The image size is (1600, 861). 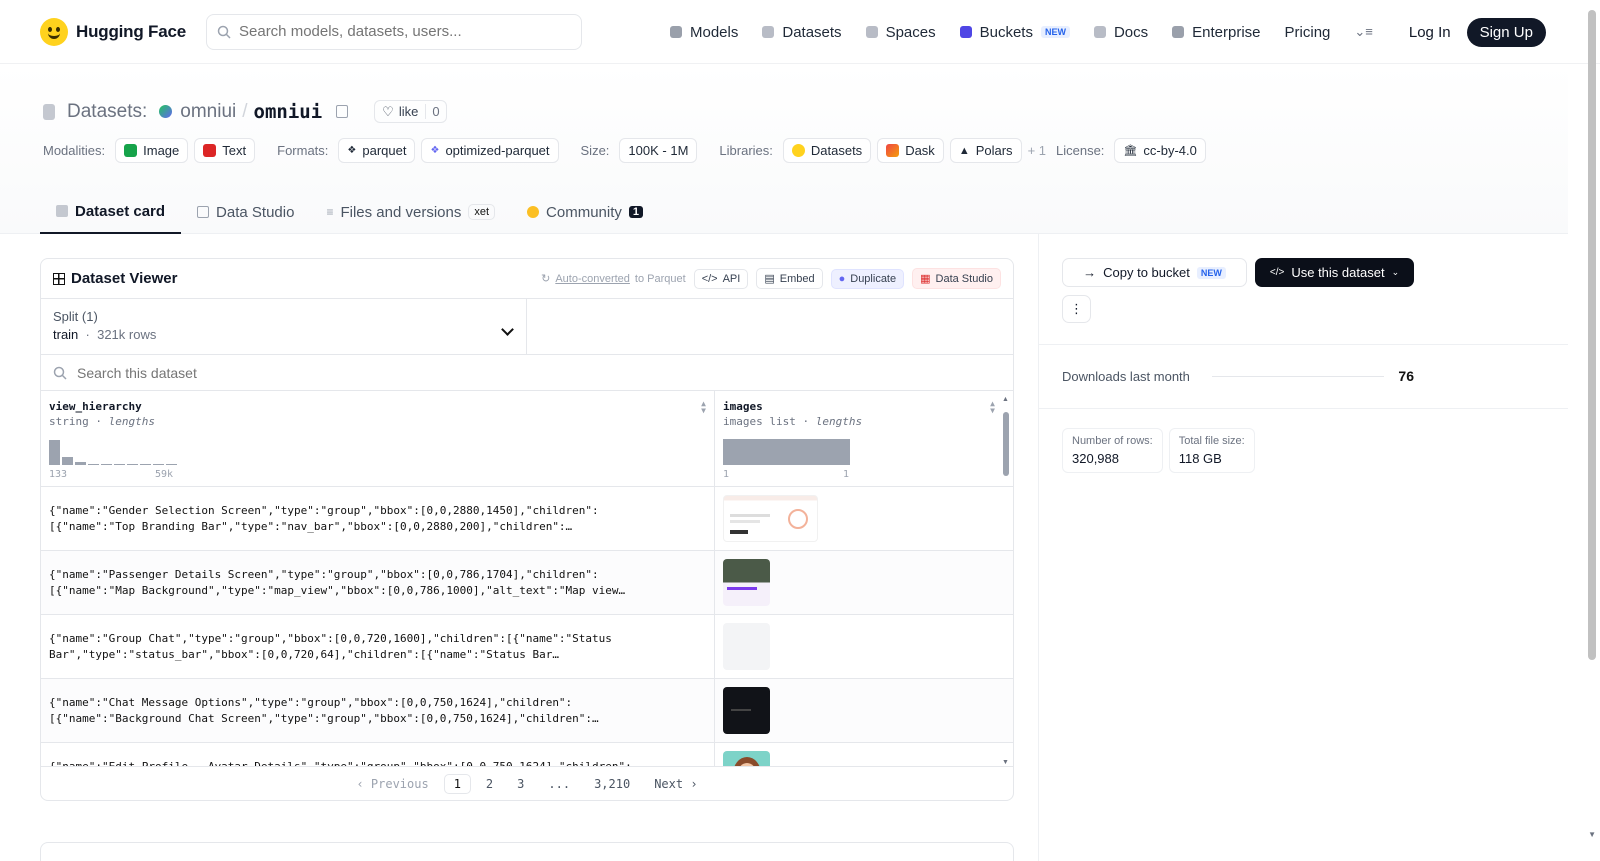 What do you see at coordinates (1037, 150) in the screenshot?
I see `libraries-more: + 1` at bounding box center [1037, 150].